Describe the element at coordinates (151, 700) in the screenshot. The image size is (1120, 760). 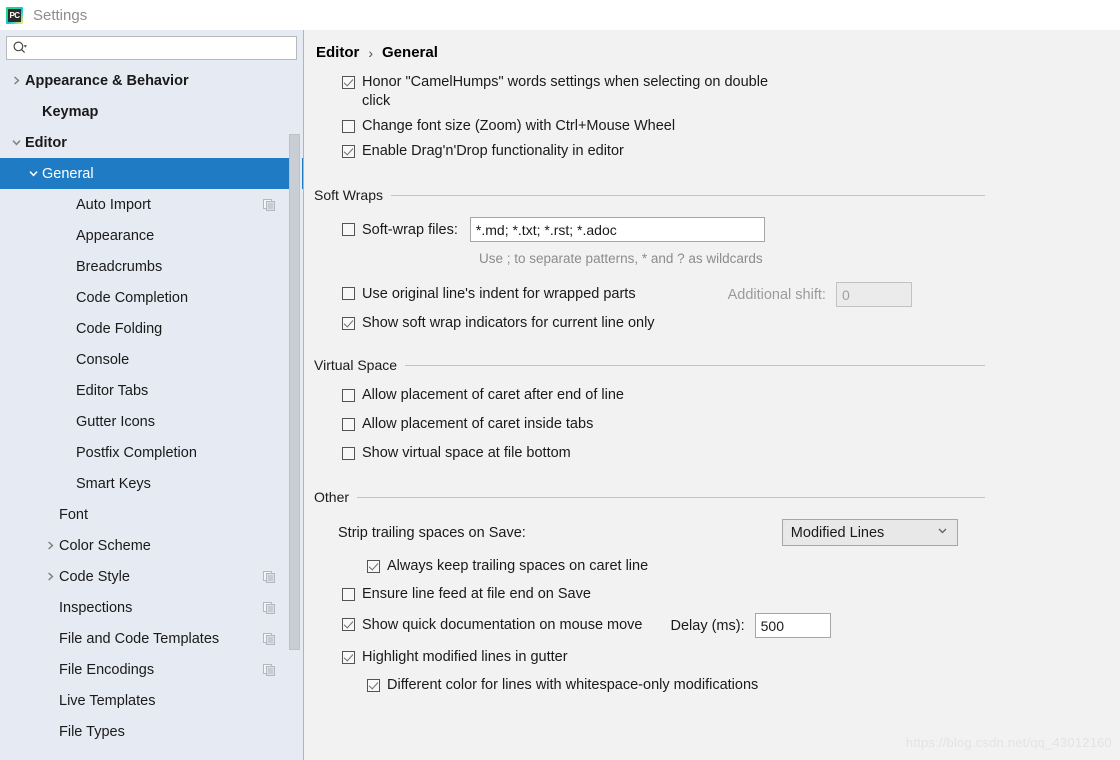
I see `sidebar-item-live-templates: Live Templates` at that location.